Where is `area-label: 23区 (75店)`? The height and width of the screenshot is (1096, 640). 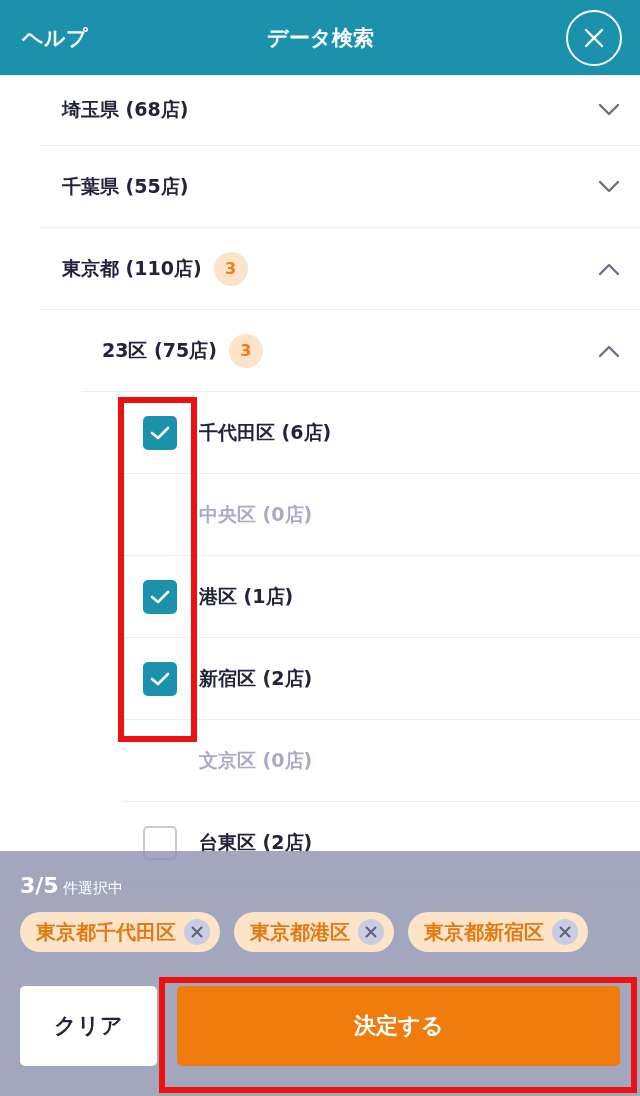 area-label: 23区 (75店) is located at coordinates (159, 350).